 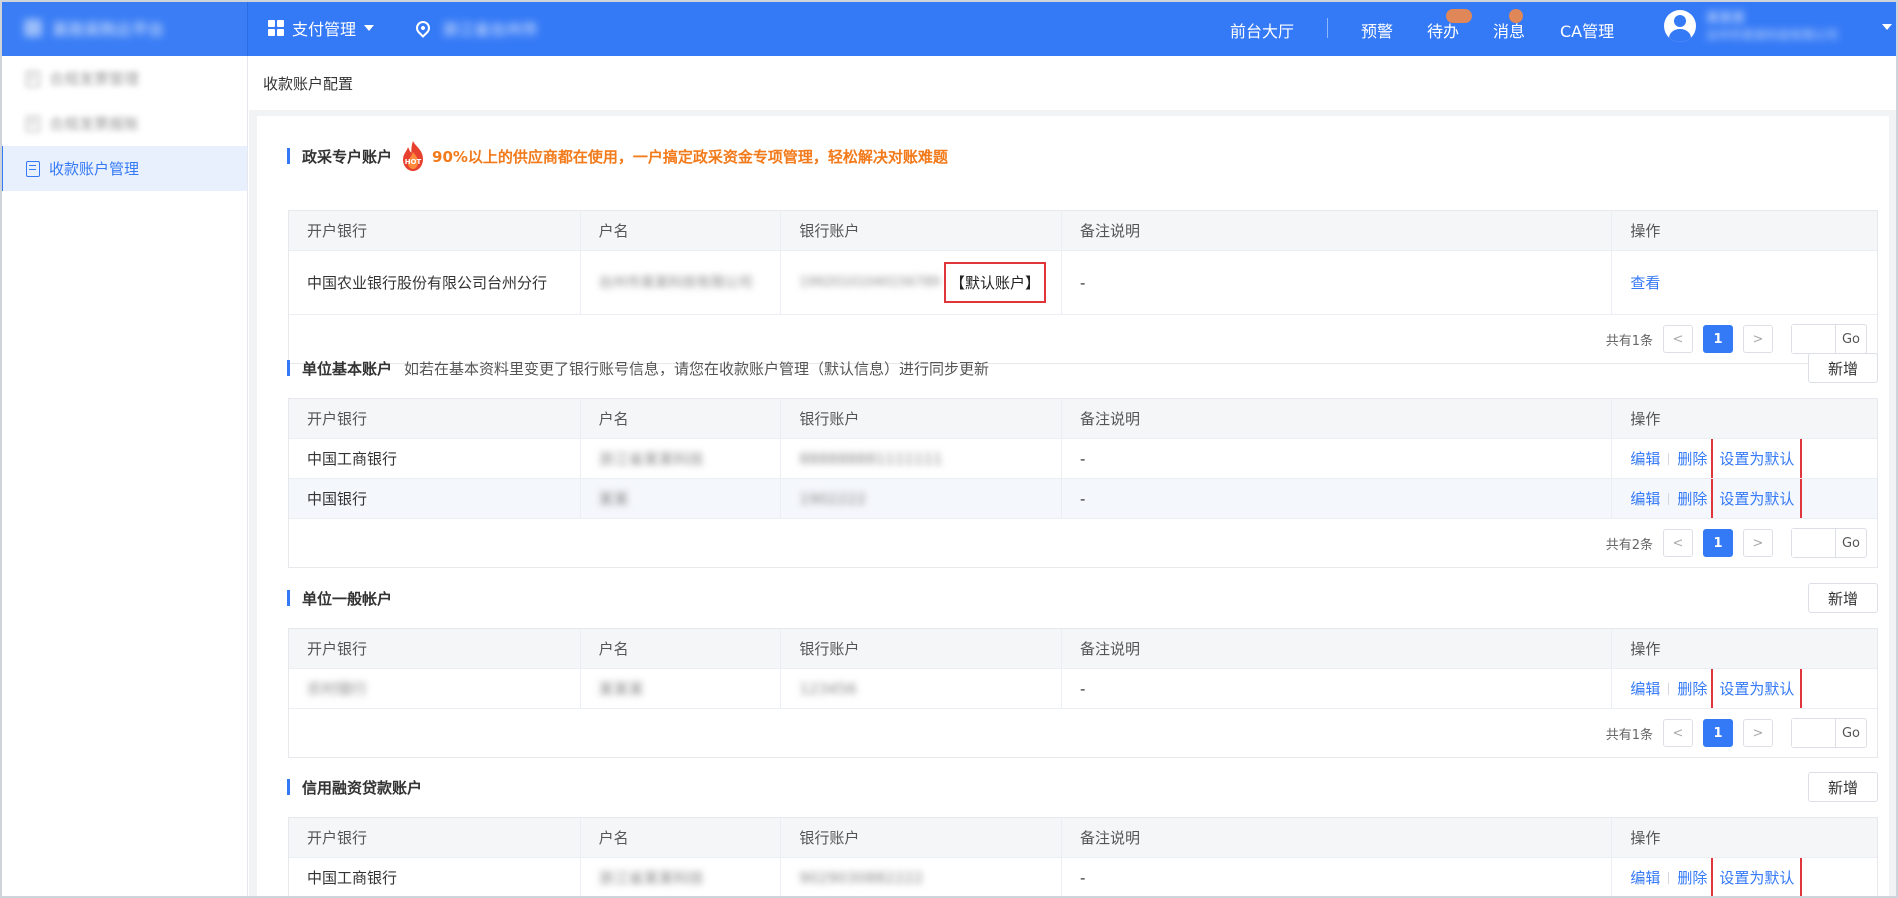 What do you see at coordinates (337, 689) in the screenshot?
I see `cell-bank-value: 农村银行` at bounding box center [337, 689].